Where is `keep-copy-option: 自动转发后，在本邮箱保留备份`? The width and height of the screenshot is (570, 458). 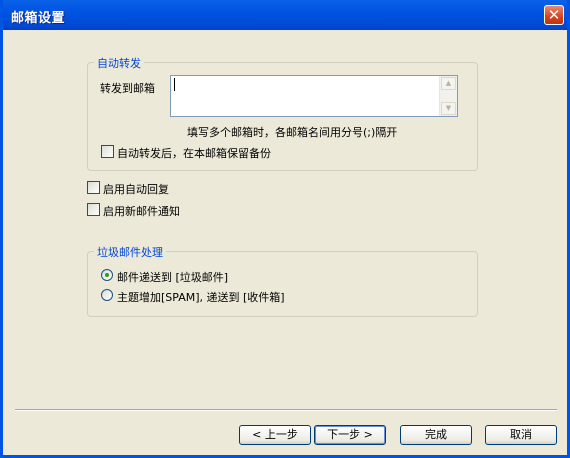 keep-copy-option: 自动转发后，在本邮箱保留备份 is located at coordinates (231, 152).